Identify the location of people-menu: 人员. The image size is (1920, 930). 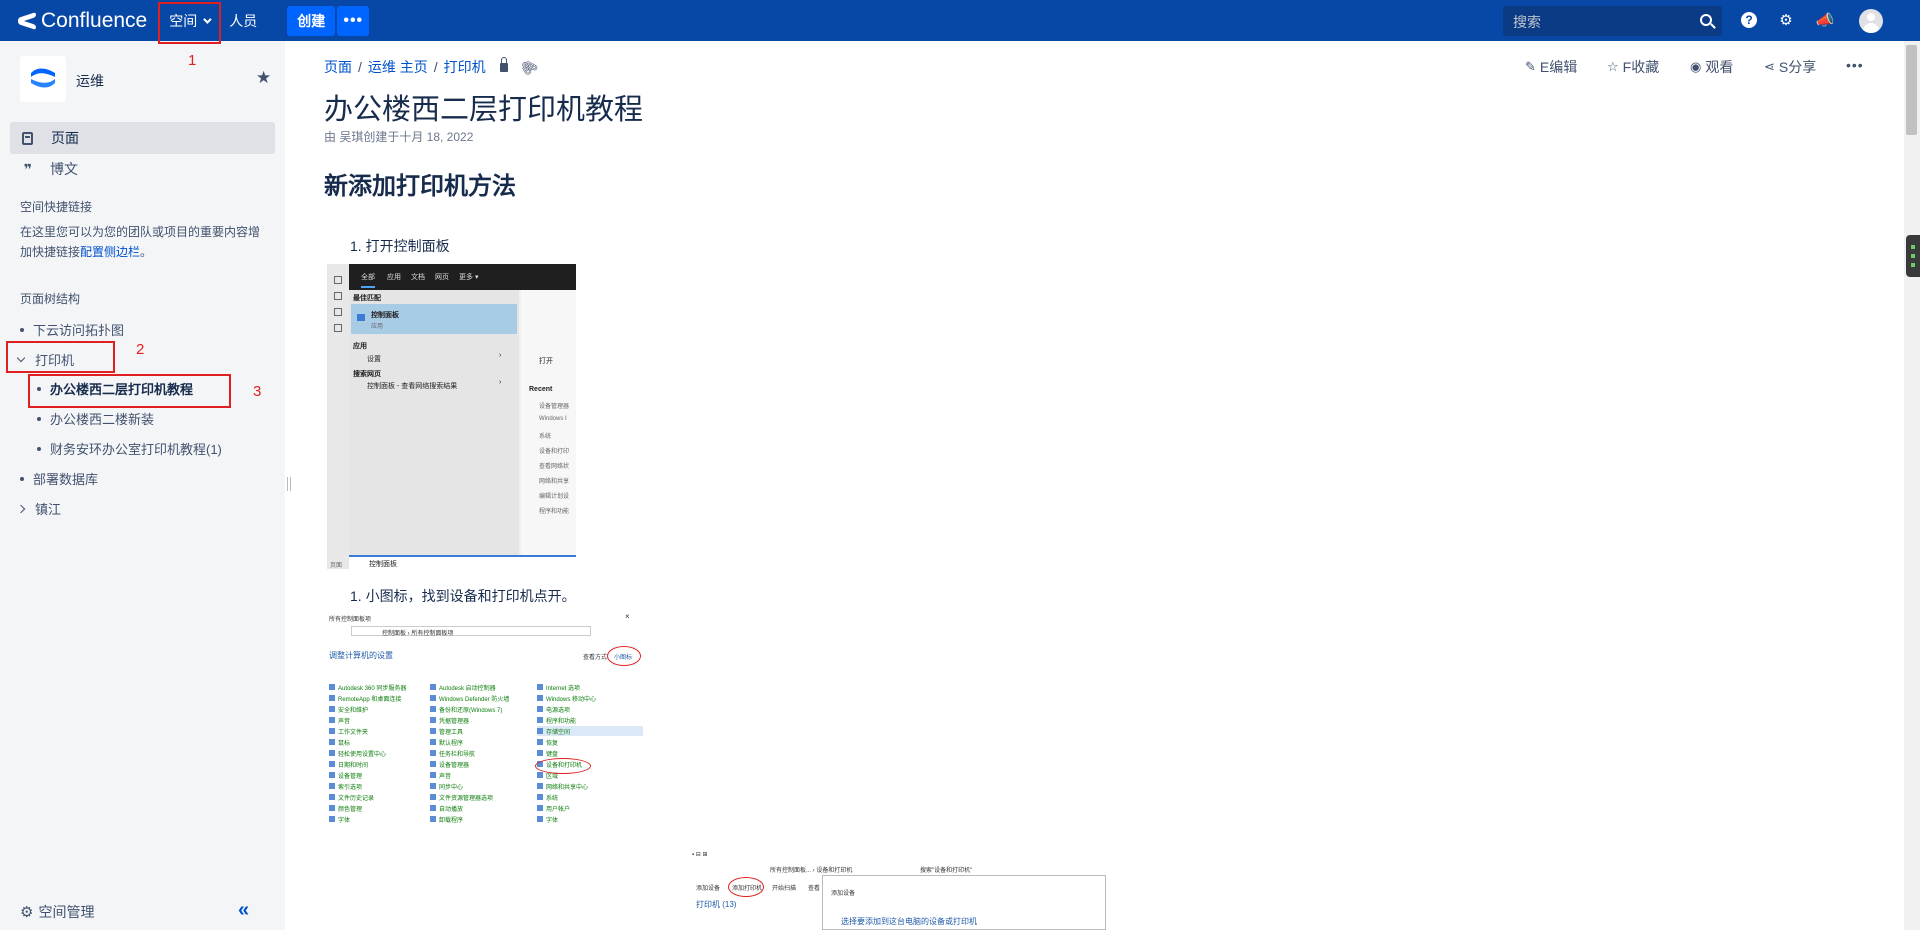
(243, 20).